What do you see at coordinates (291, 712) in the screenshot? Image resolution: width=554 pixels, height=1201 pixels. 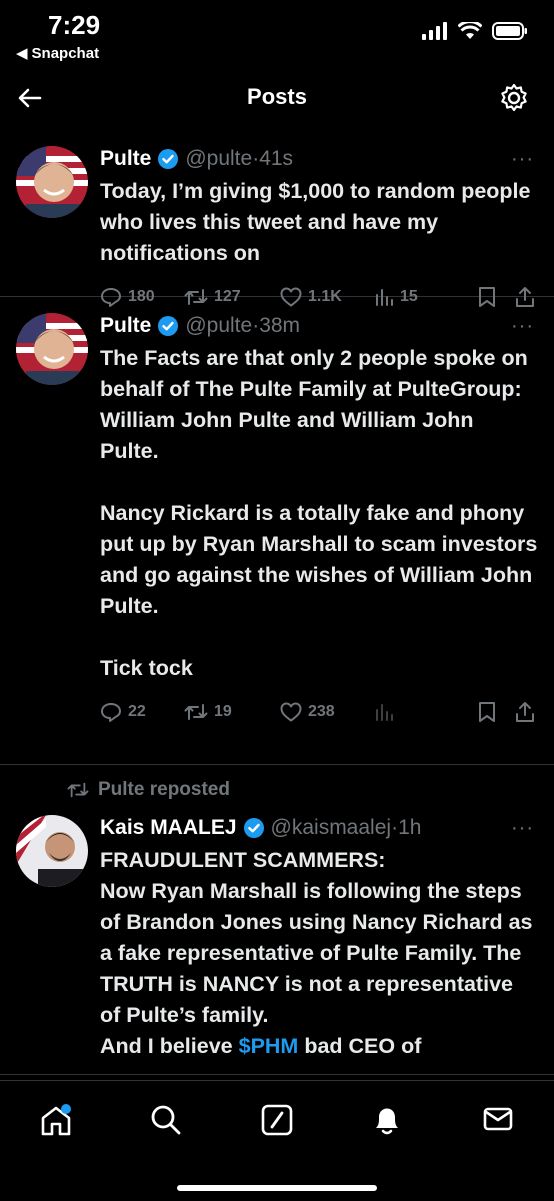 I see `heart-icon` at bounding box center [291, 712].